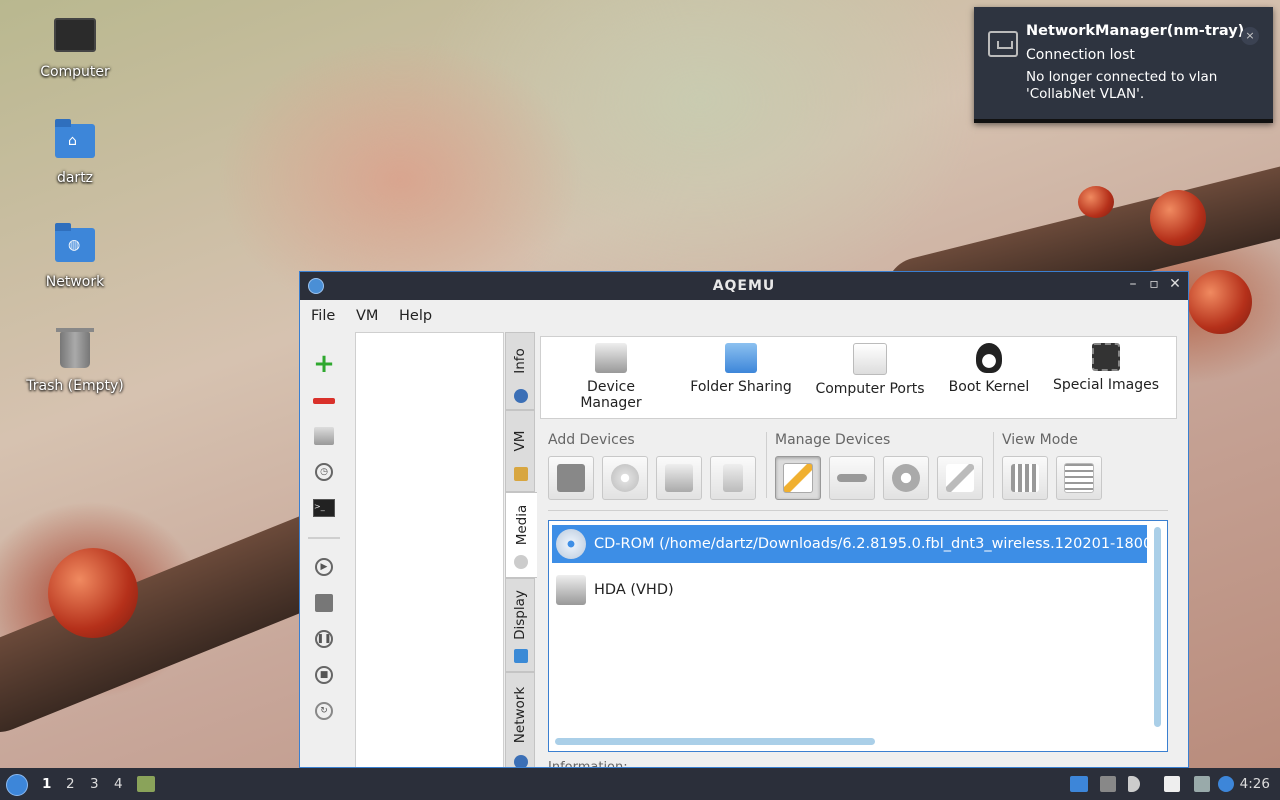  What do you see at coordinates (324, 675) in the screenshot?
I see `stop-vm-button: ■` at bounding box center [324, 675].